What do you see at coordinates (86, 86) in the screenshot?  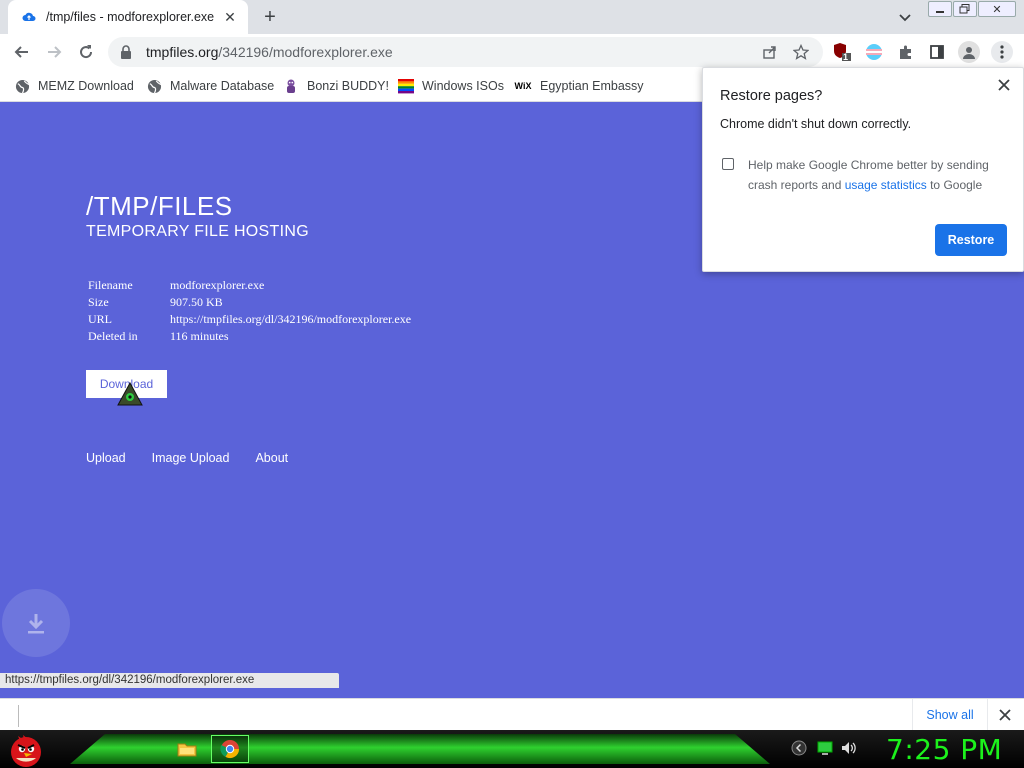 I see `bookmark-label: MEMZ Download` at bounding box center [86, 86].